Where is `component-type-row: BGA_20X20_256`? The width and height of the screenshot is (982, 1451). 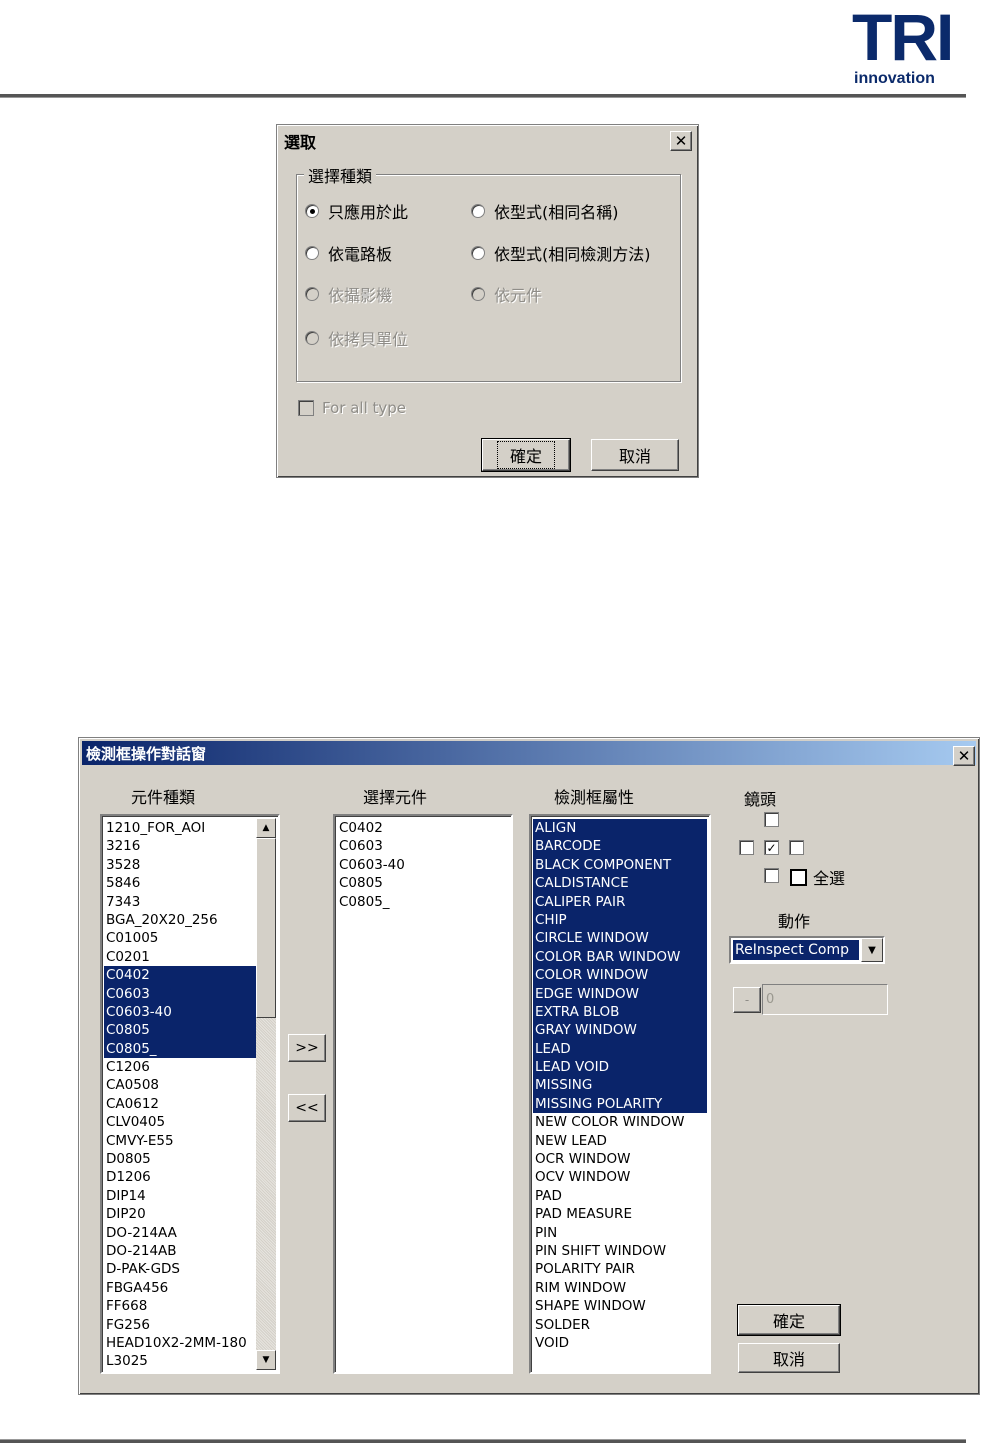 component-type-row: BGA_20X20_256 is located at coordinates (180, 920).